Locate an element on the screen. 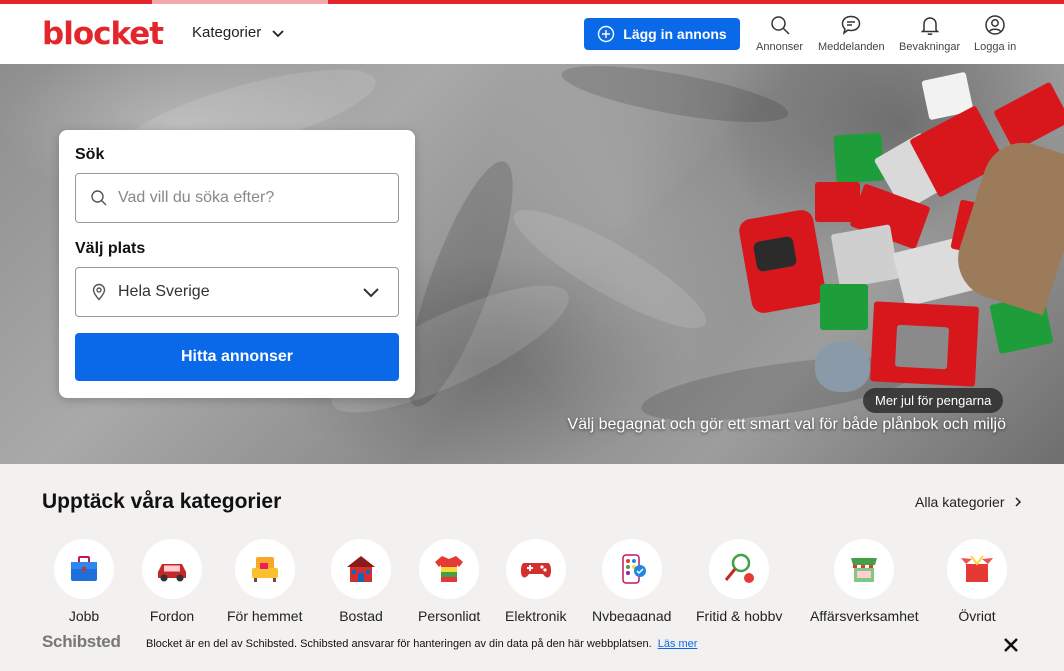 The height and width of the screenshot is (671, 1064). category-ovrigt: Övrigt is located at coordinates (977, 581).